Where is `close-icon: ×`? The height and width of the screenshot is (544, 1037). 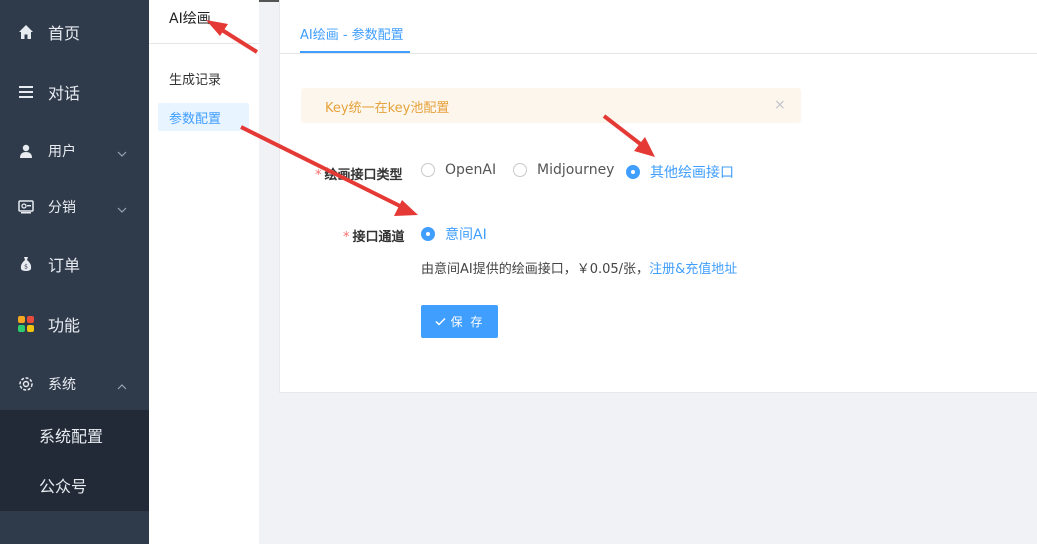 close-icon: × is located at coordinates (780, 105).